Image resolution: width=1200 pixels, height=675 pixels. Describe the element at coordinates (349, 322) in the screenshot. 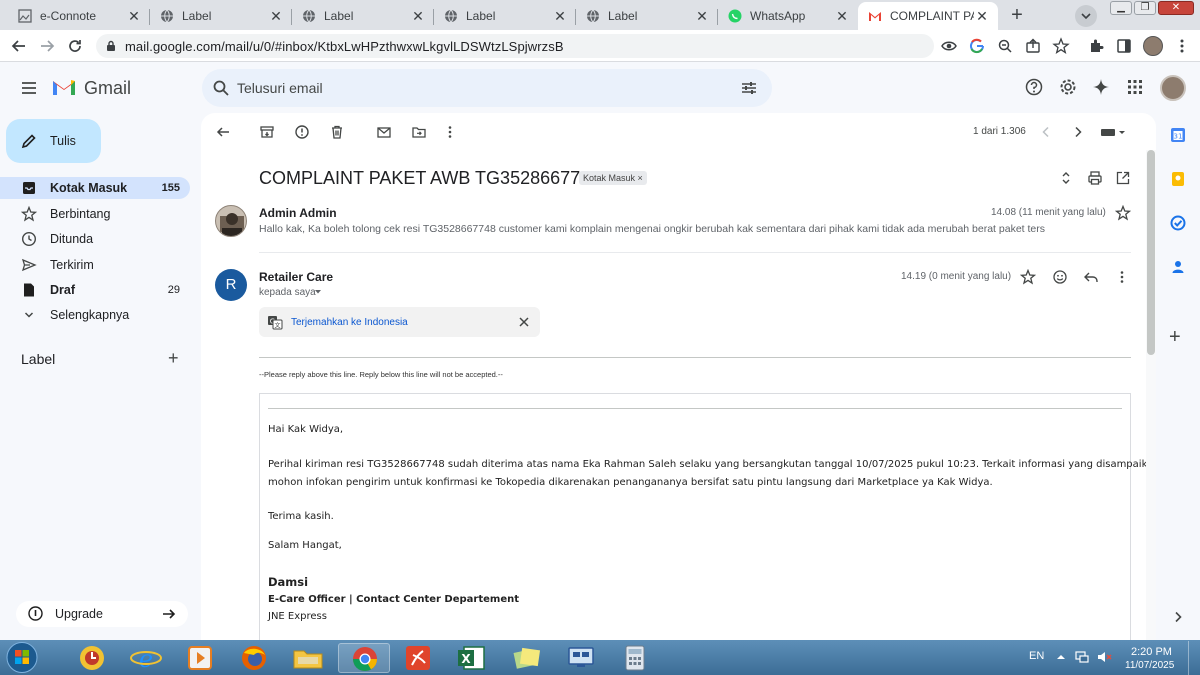

I see `translate-link: Terjemahkan ke Indonesia` at that location.